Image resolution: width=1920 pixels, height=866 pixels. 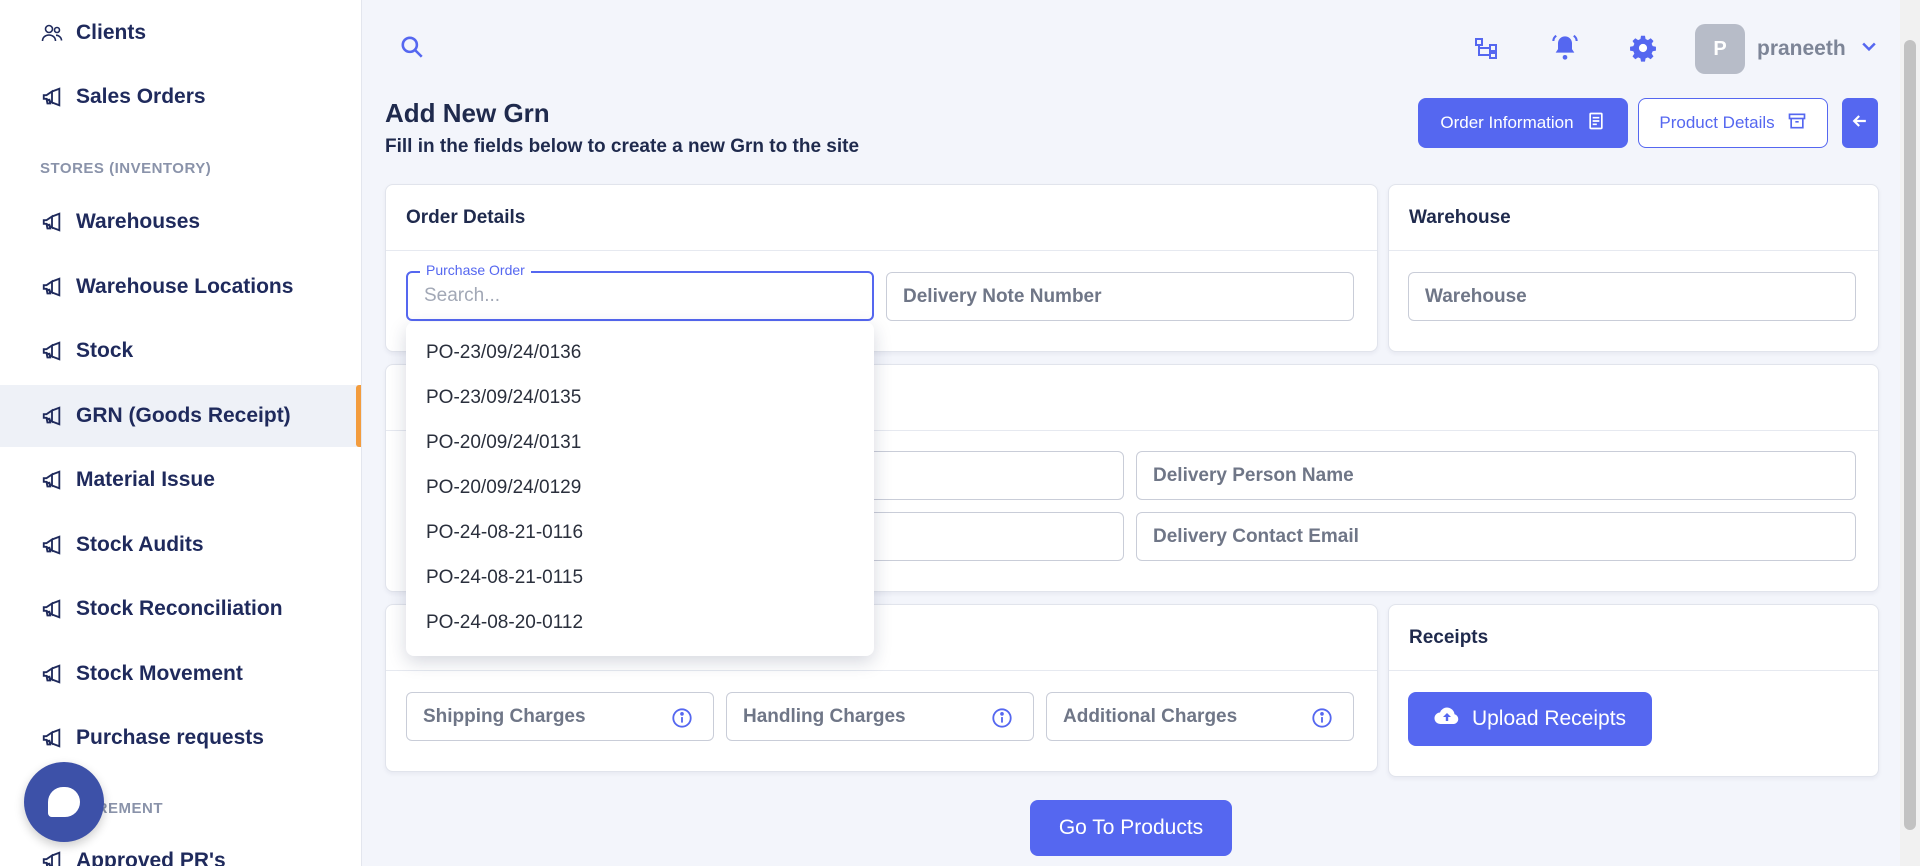 What do you see at coordinates (1002, 296) in the screenshot?
I see `delivery-note-placeholder: Delivery Note Number` at bounding box center [1002, 296].